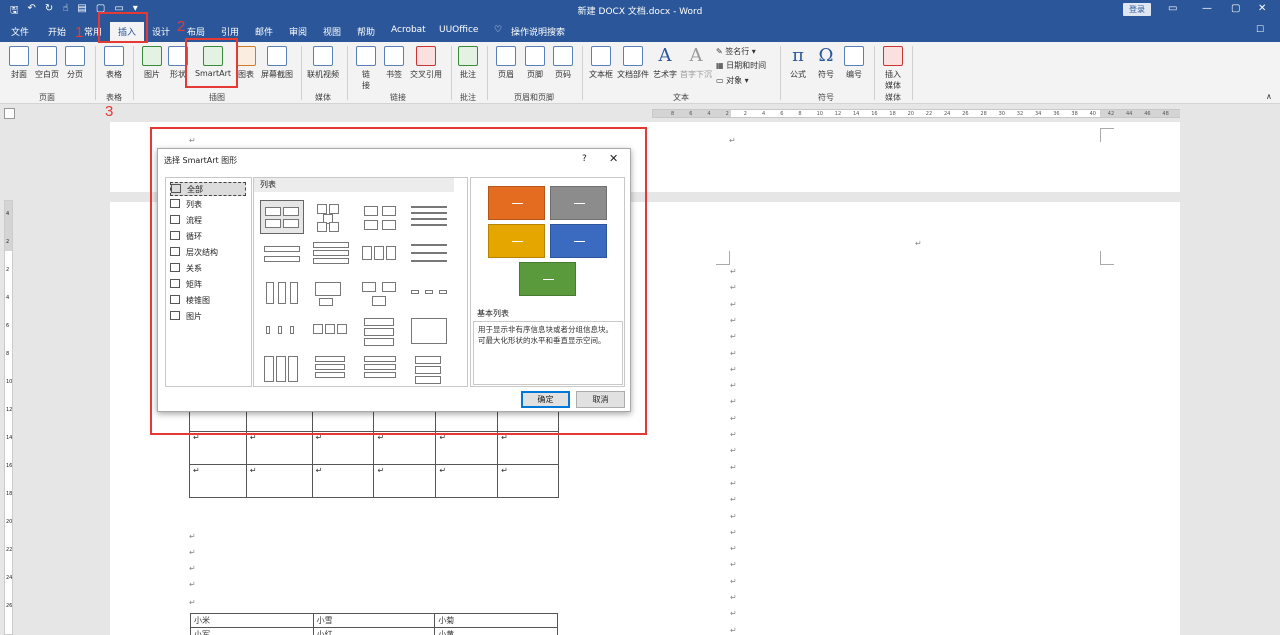 Image resolution: width=1280 pixels, height=635 pixels. What do you see at coordinates (264, 31) in the screenshot?
I see `tab-mailings: 邮件` at bounding box center [264, 31].